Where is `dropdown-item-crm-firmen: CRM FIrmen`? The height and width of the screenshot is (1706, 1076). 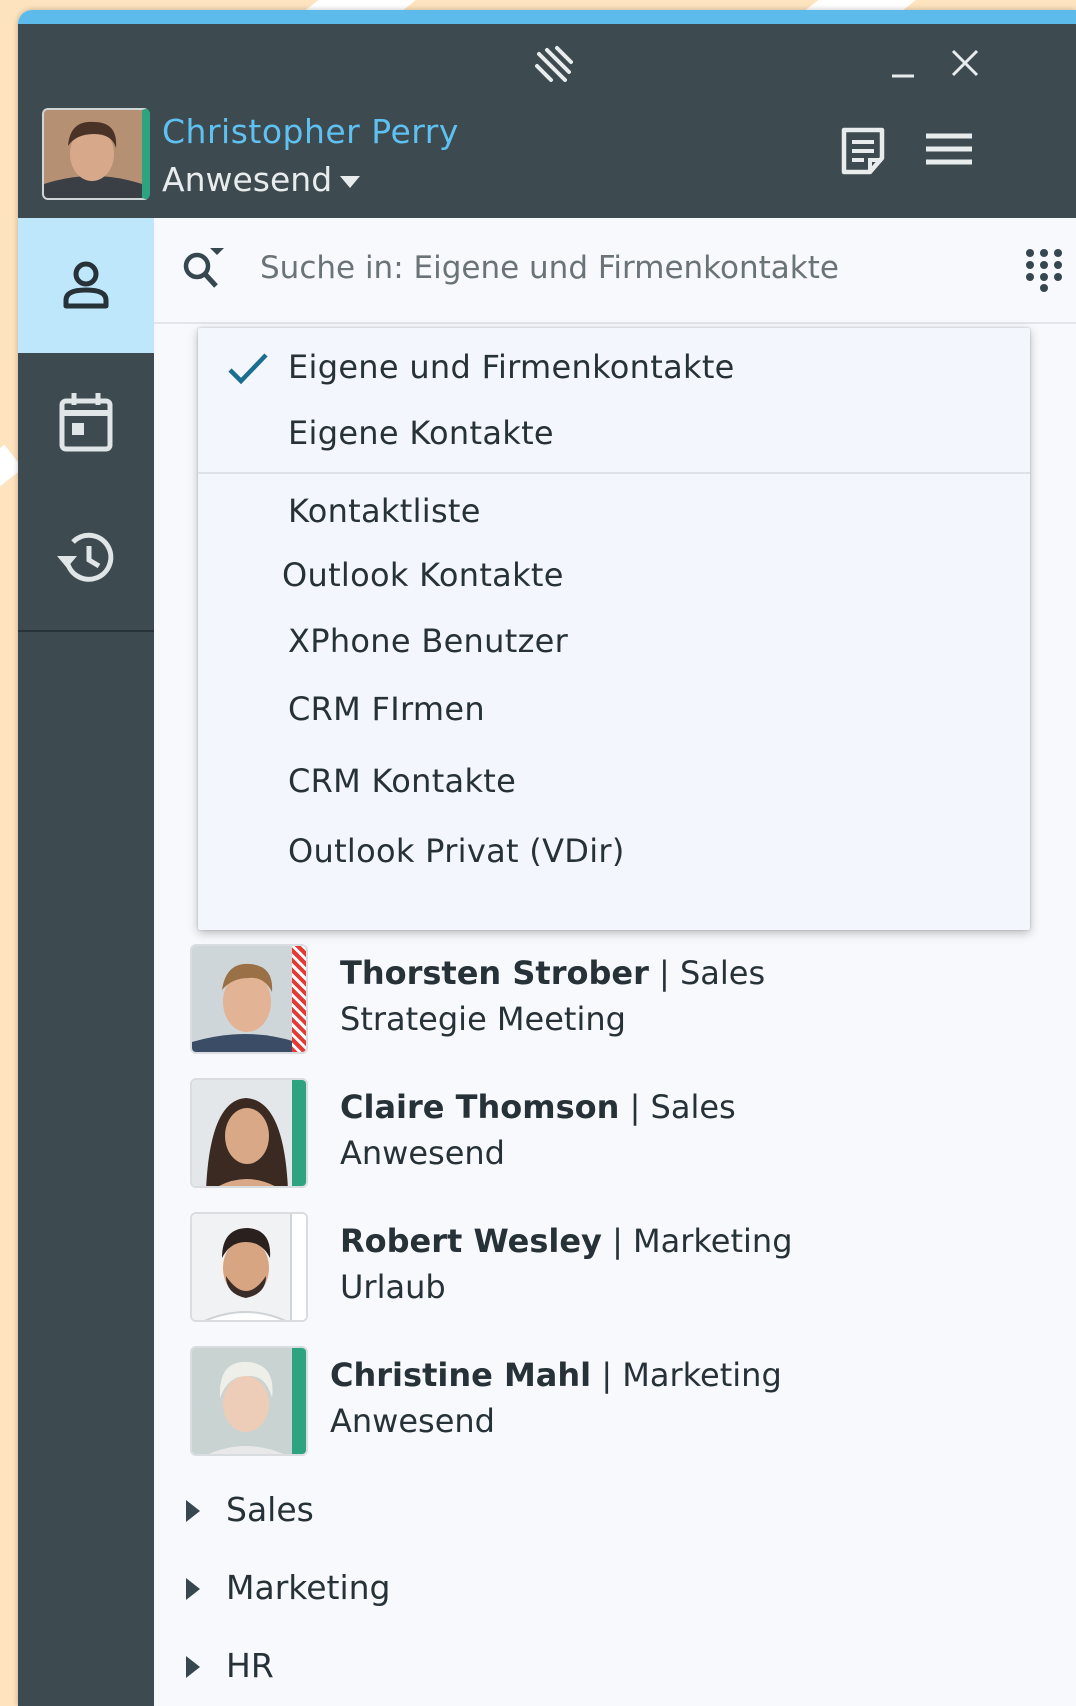 dropdown-item-crm-firmen: CRM FIrmen is located at coordinates (614, 709).